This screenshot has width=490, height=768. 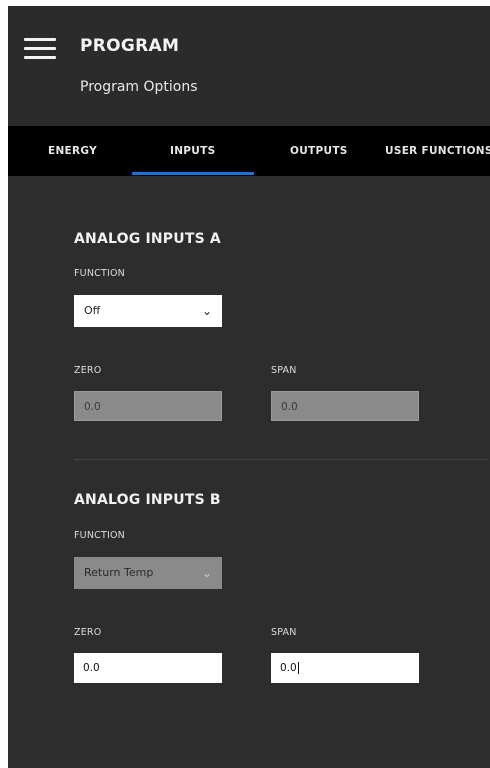 What do you see at coordinates (99, 273) in the screenshot?
I see `function-label-a: FUNCTION` at bounding box center [99, 273].